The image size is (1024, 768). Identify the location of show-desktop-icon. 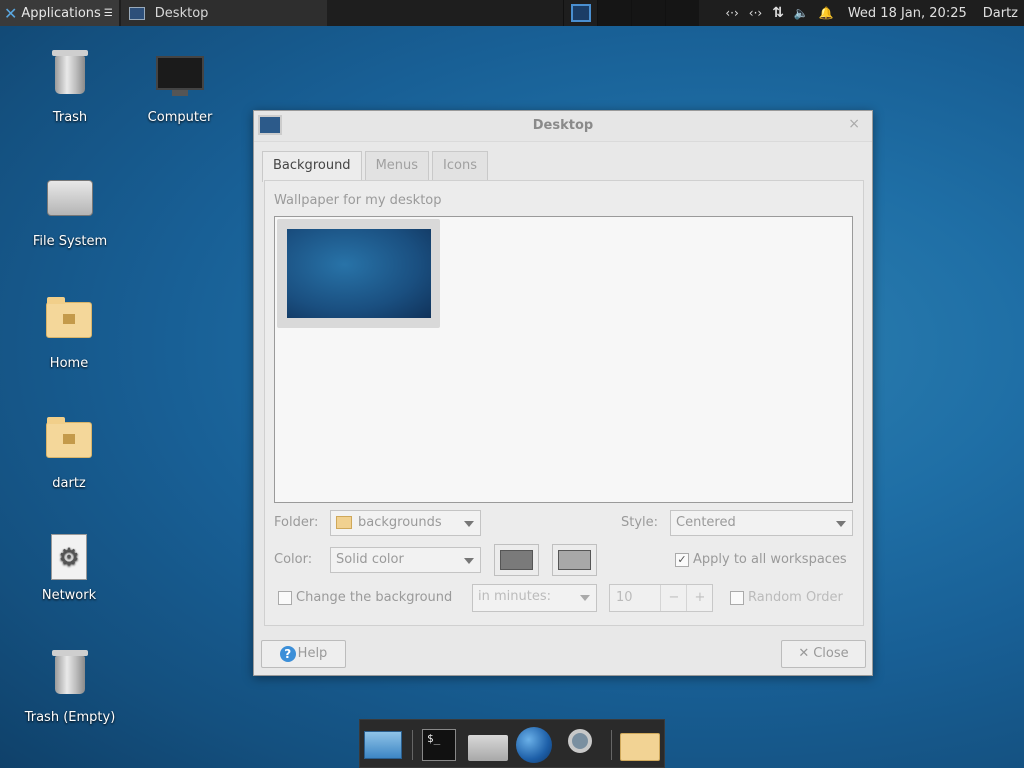
(383, 745).